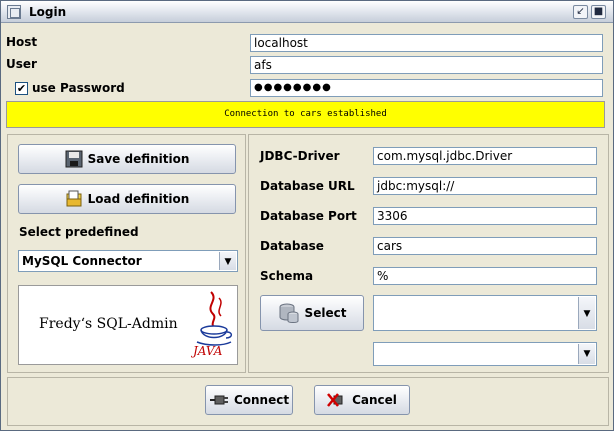 The width and height of the screenshot is (614, 431). I want to click on restore-icon: ↙, so click(580, 12).